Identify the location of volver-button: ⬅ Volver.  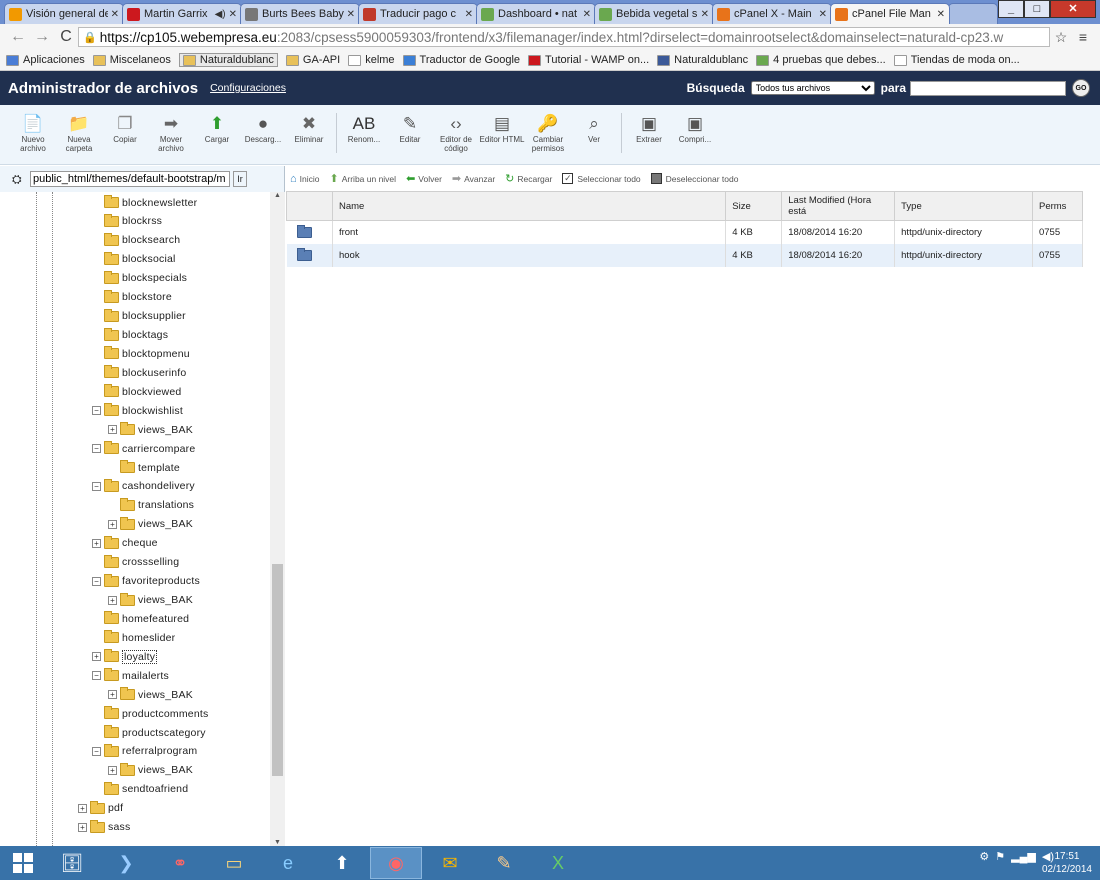
(424, 178).